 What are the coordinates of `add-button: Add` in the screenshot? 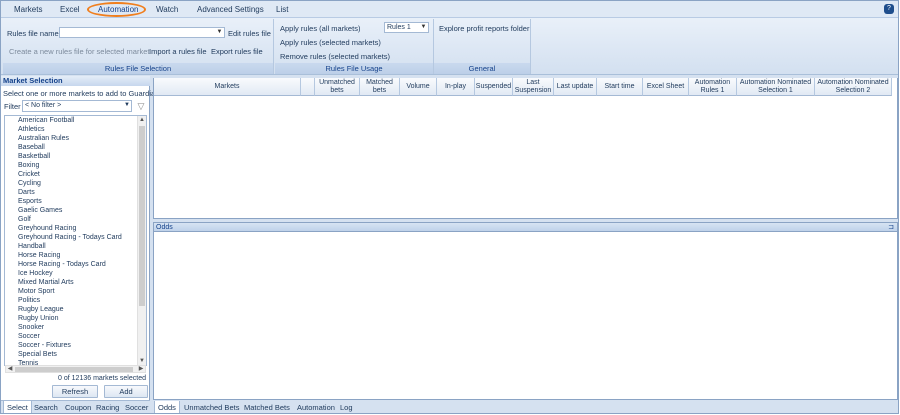 It's located at (126, 391).